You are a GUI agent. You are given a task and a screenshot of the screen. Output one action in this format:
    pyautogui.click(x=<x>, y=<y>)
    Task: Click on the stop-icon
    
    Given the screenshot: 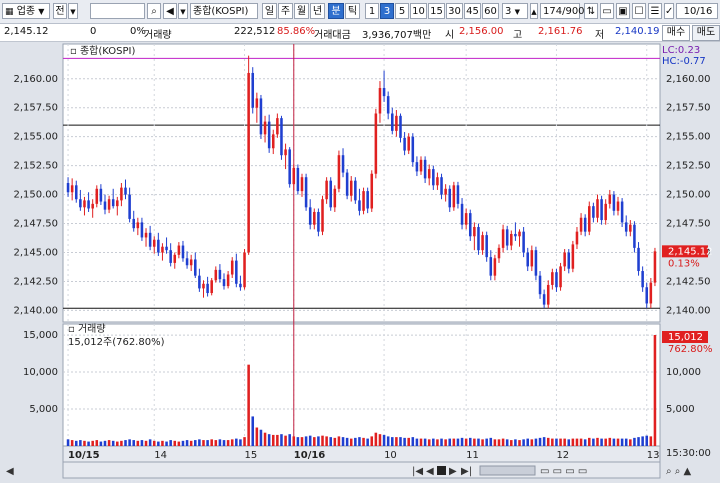 What is the action you would take?
    pyautogui.click(x=441, y=470)
    